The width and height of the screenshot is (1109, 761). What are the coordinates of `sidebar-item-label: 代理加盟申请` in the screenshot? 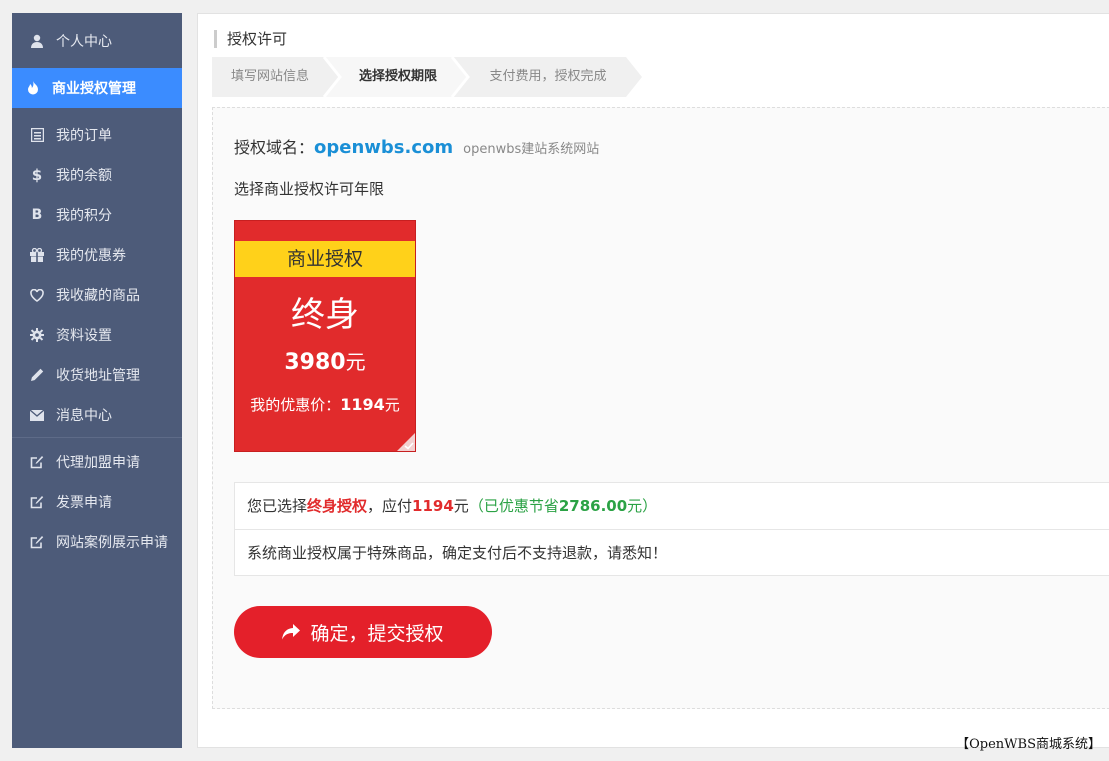 It's located at (98, 463).